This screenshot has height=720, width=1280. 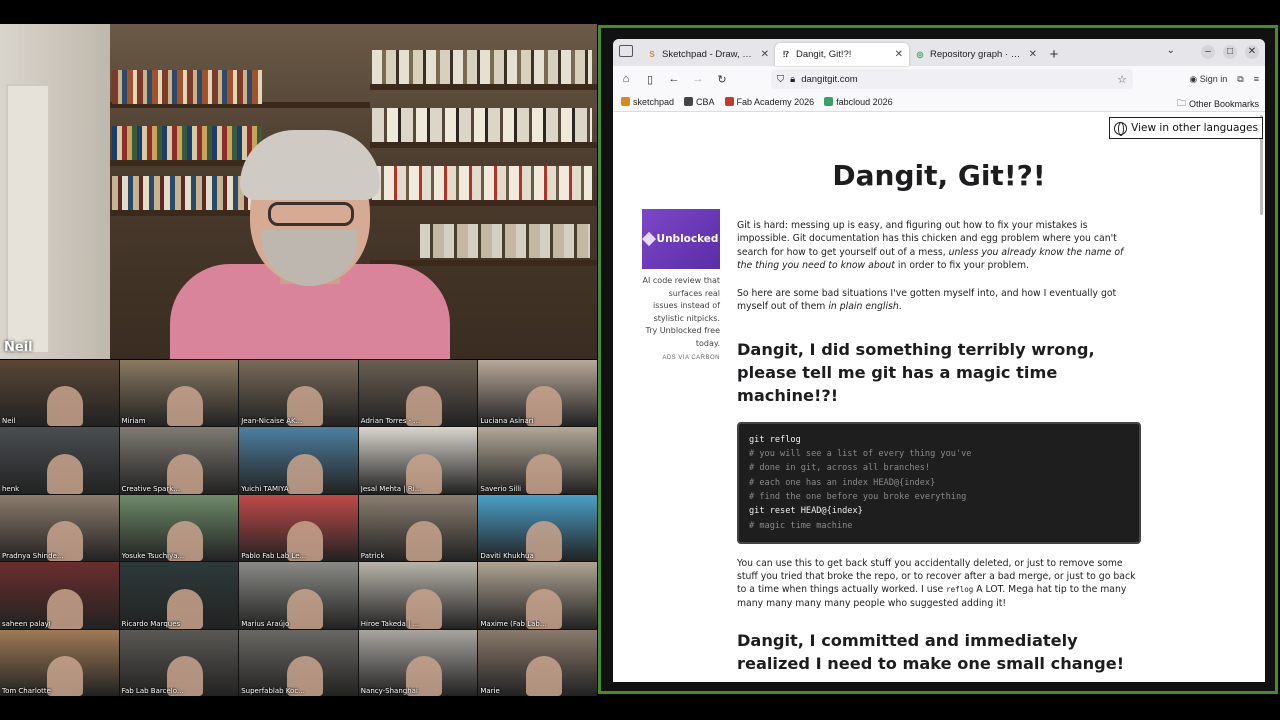 What do you see at coordinates (729, 101) in the screenshot?
I see `fab-academy-bookmark-icon` at bounding box center [729, 101].